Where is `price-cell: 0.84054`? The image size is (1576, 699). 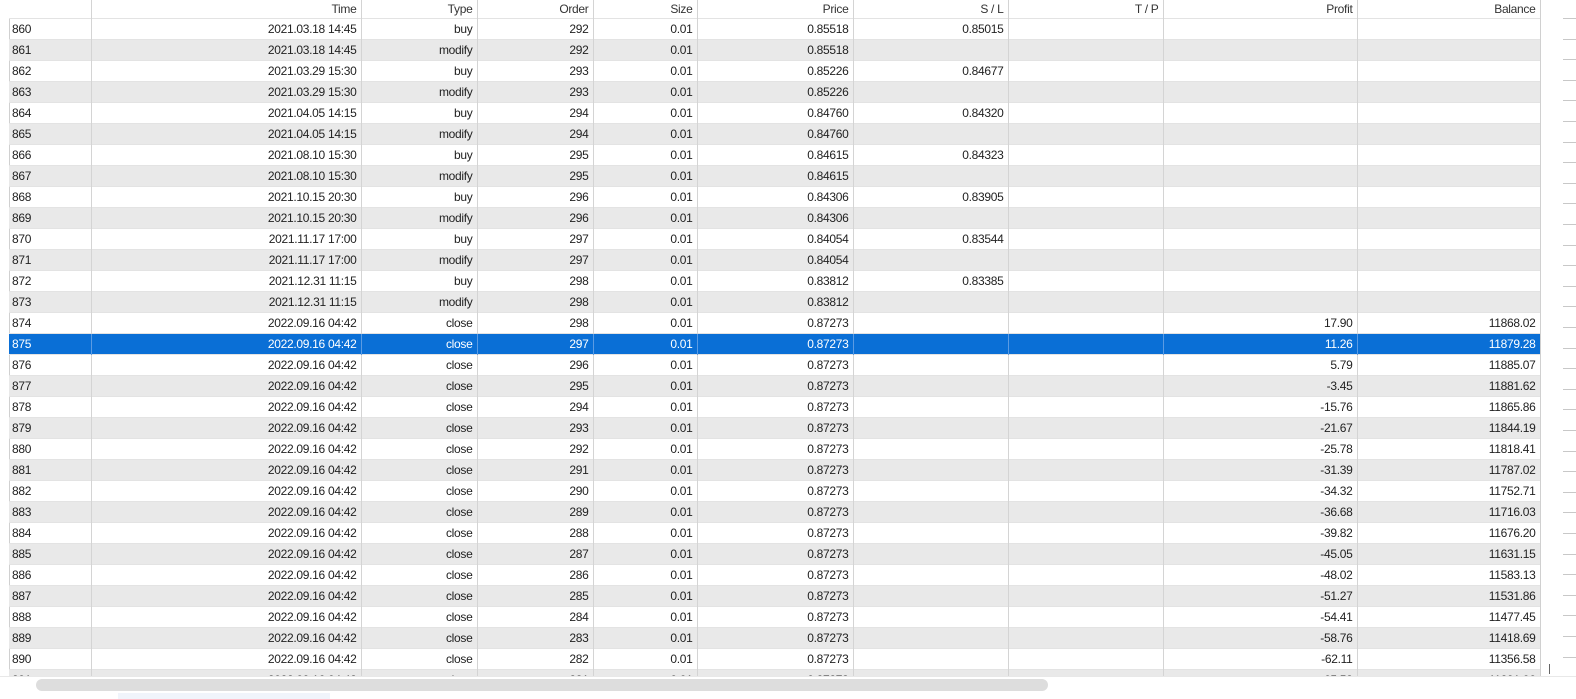
price-cell: 0.84054 is located at coordinates (775, 260).